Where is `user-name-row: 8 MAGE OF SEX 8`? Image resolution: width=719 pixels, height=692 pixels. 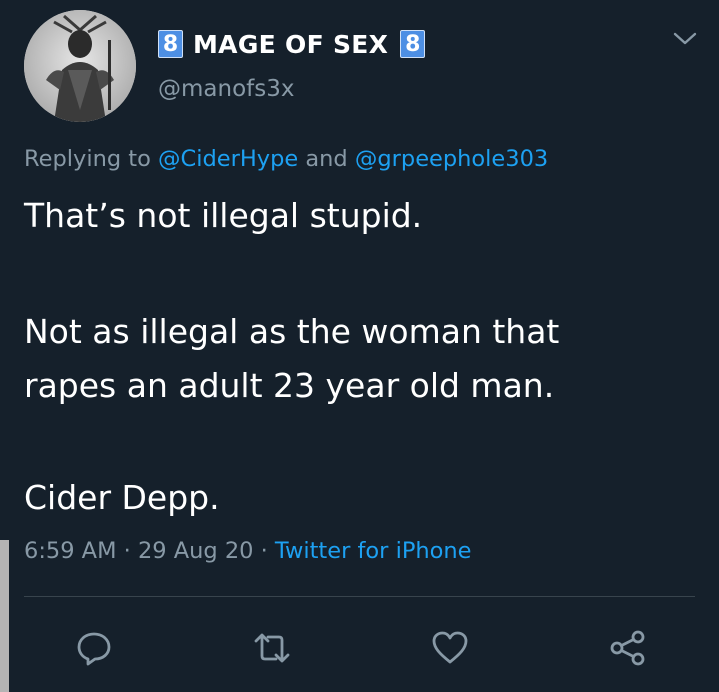
user-name-row: 8 MAGE OF SEX 8 is located at coordinates (292, 44).